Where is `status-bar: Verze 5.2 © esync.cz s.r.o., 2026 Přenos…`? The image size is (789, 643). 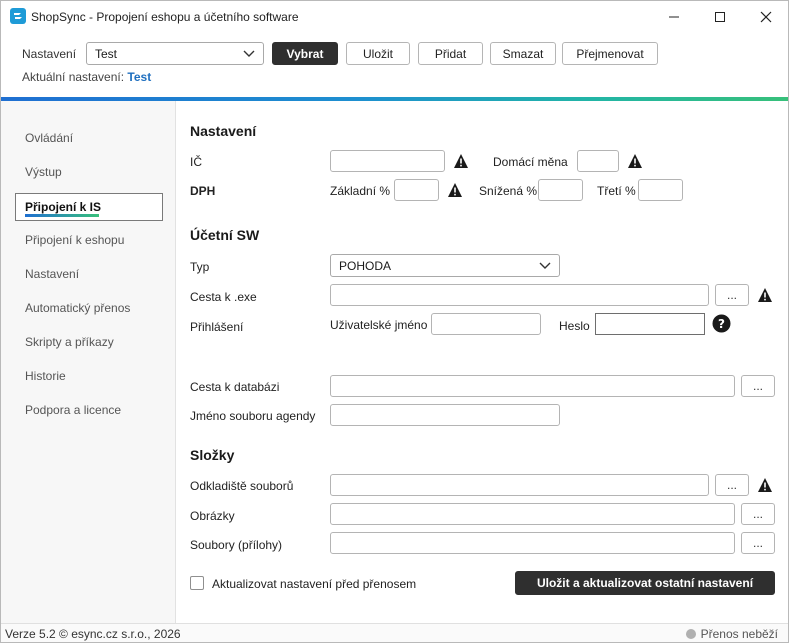 status-bar: Verze 5.2 © esync.cz s.r.o., 2026 Přenos… is located at coordinates (394, 632).